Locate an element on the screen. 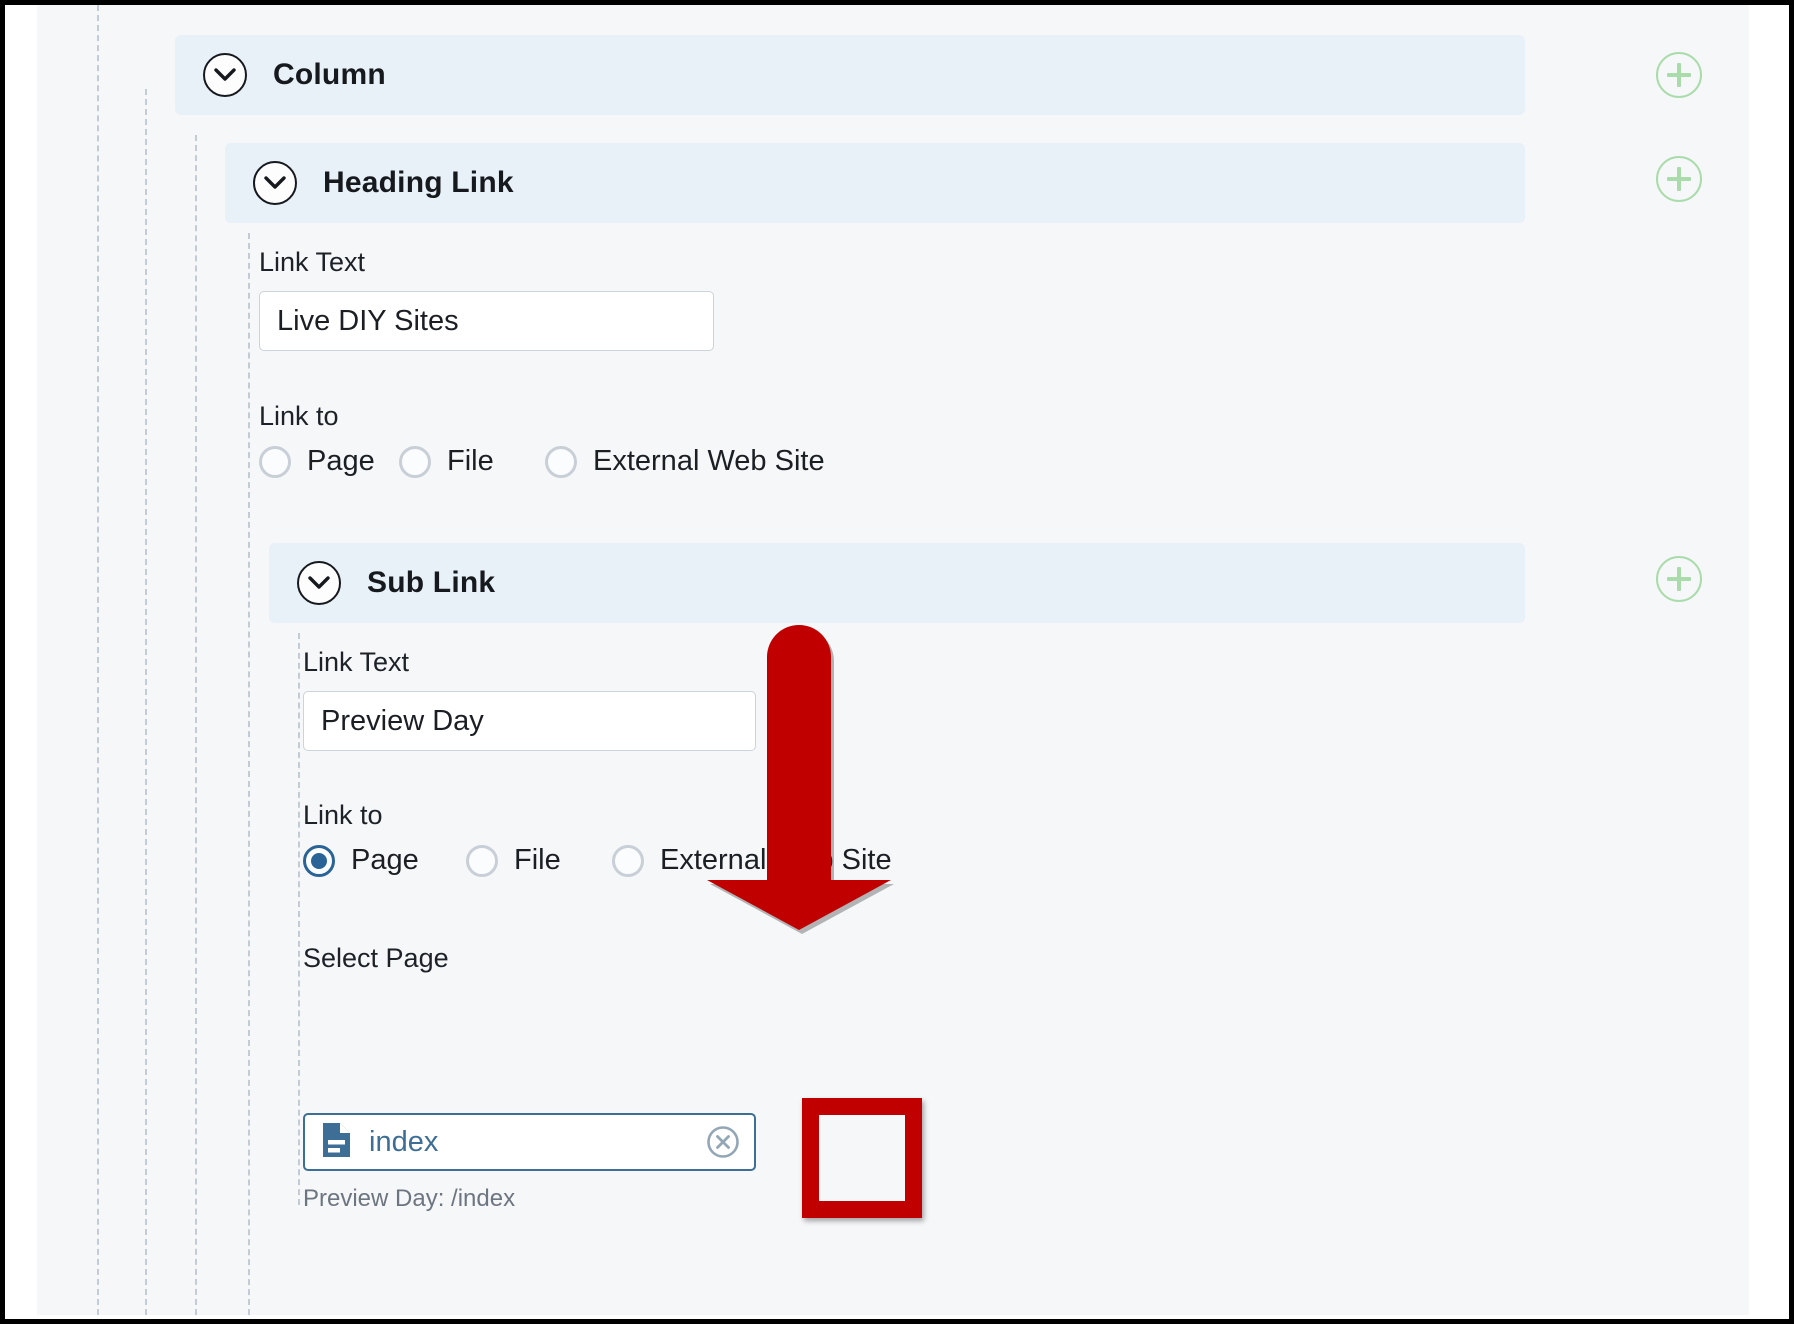  section-title-sub-link: Sub Link is located at coordinates (431, 582).